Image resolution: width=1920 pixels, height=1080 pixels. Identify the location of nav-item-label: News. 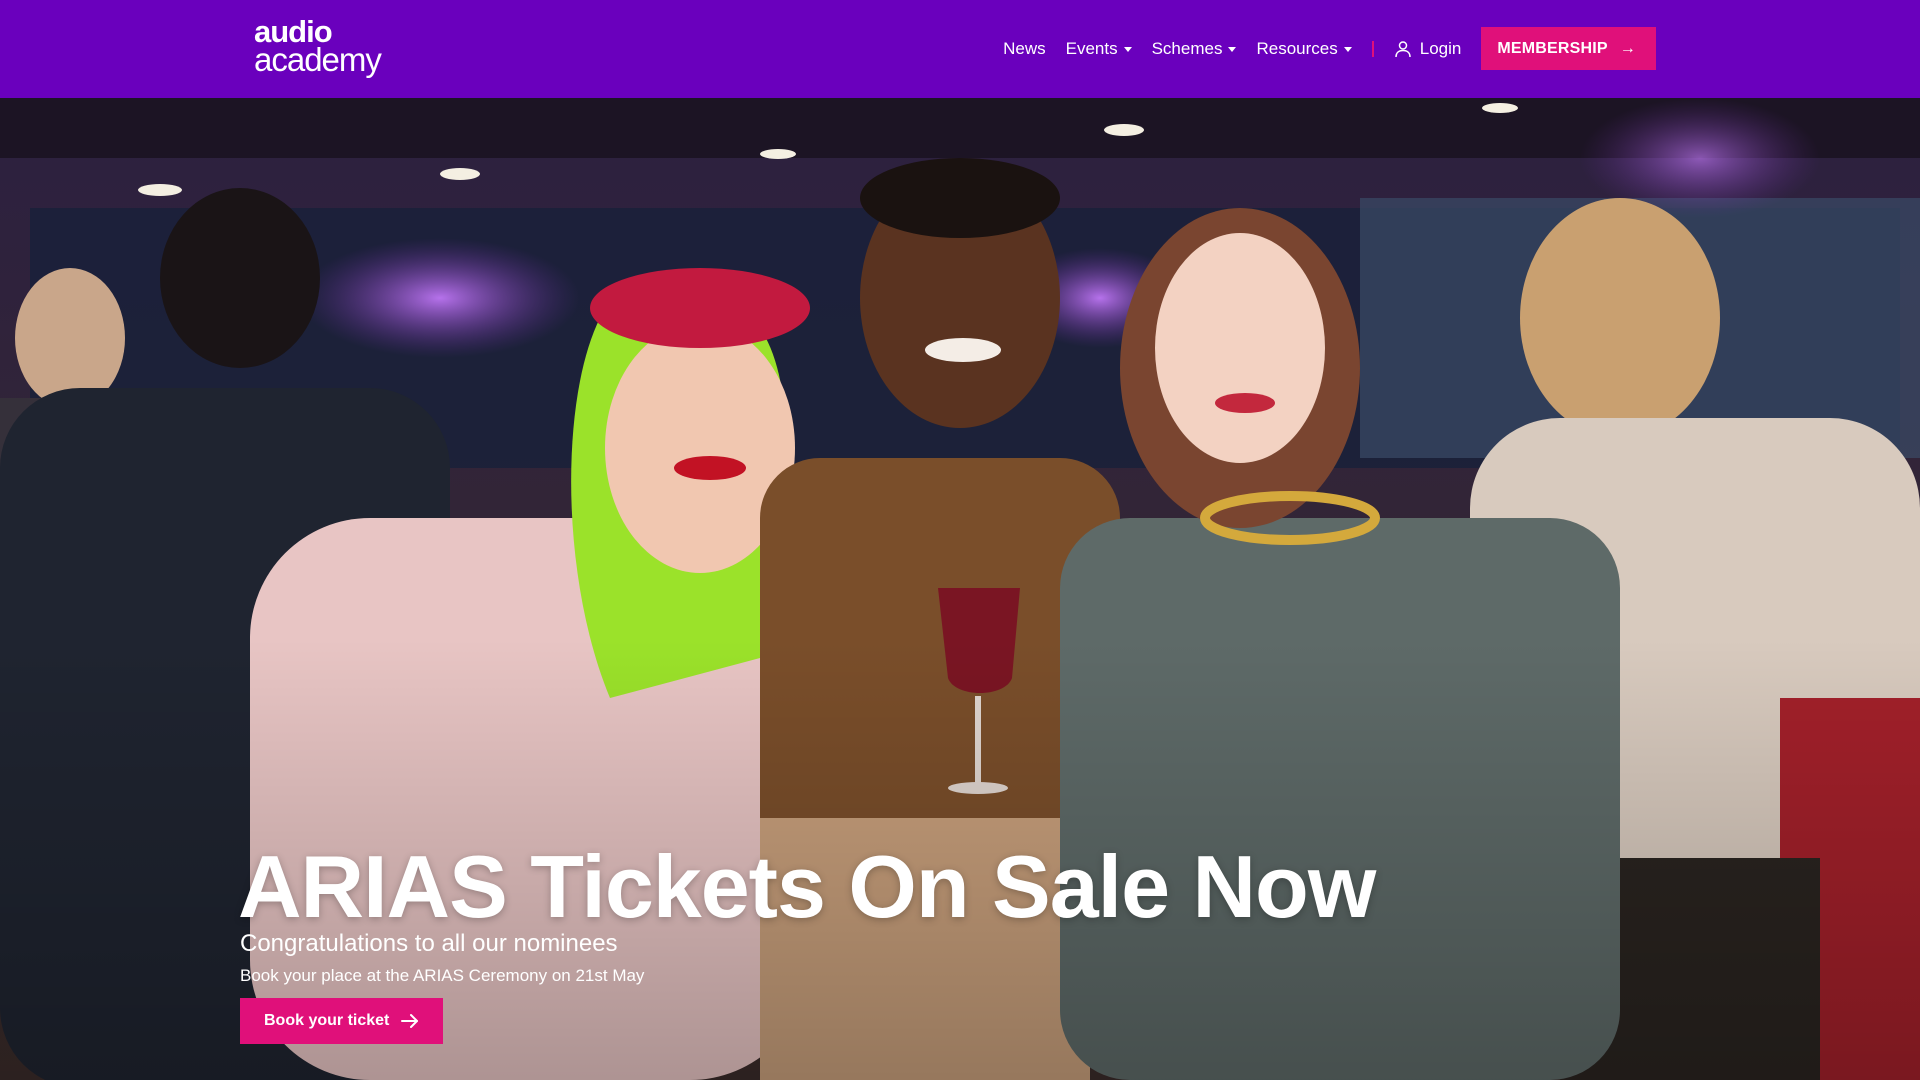
(1024, 48).